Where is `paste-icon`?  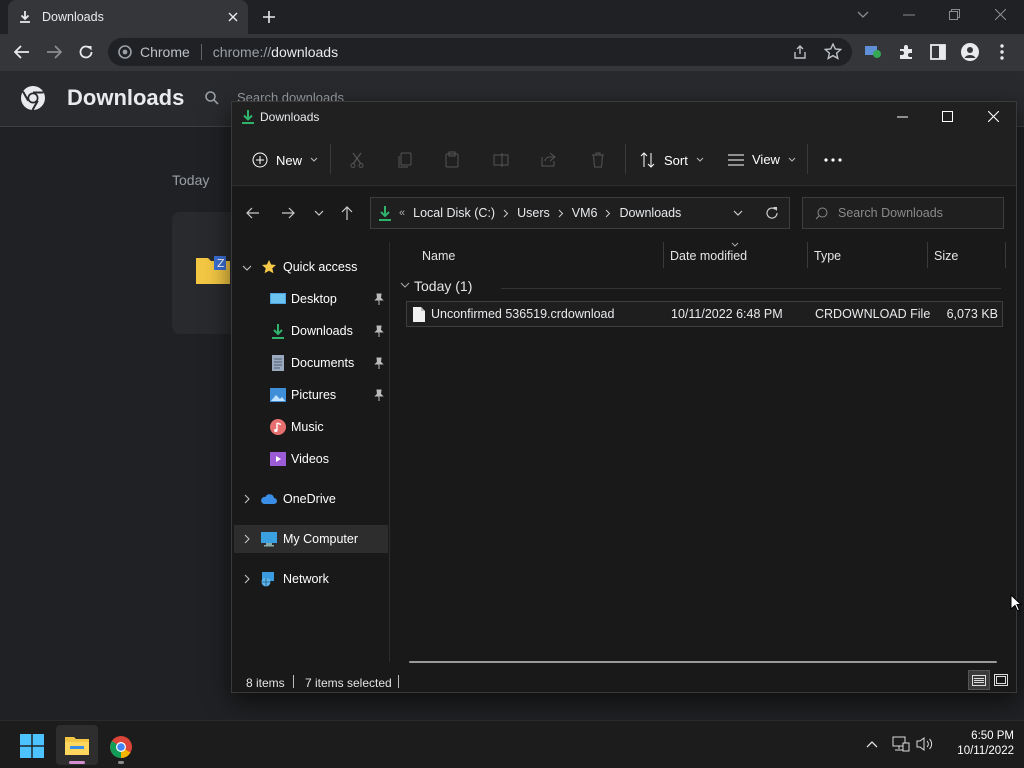 paste-icon is located at coordinates (452, 159).